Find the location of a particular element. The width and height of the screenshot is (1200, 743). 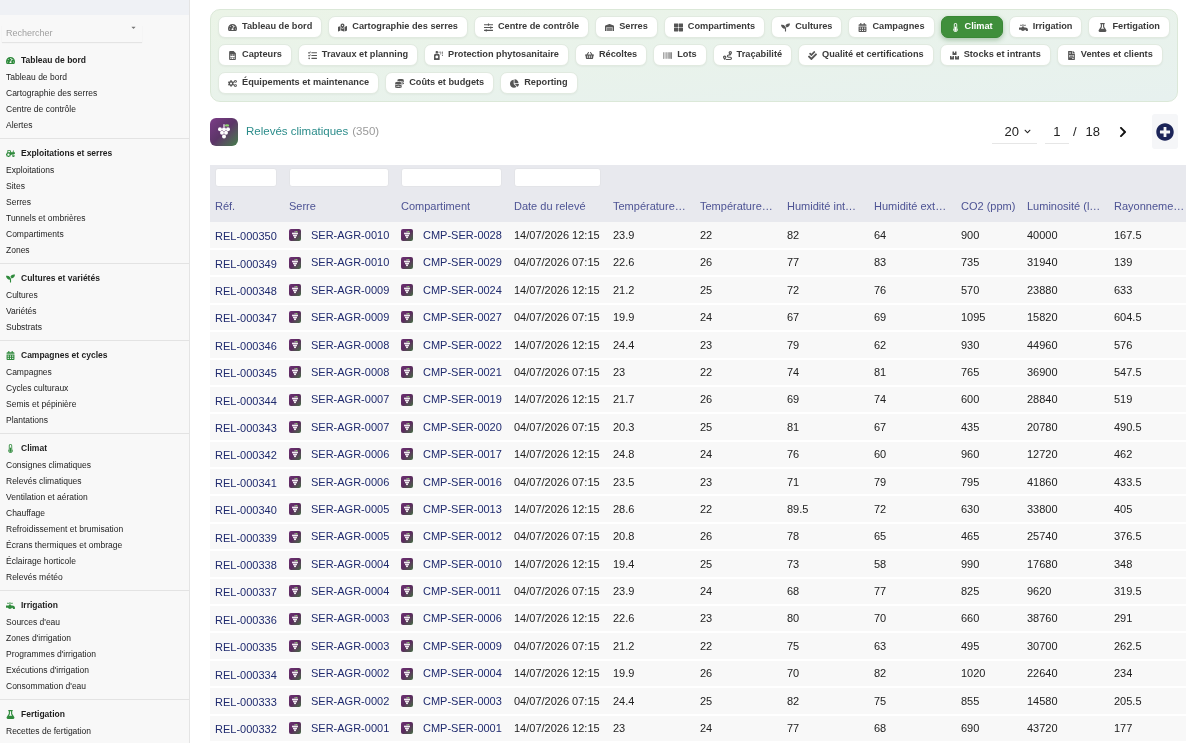

compartment-link: CMP-SER-0003 is located at coordinates (462, 701).